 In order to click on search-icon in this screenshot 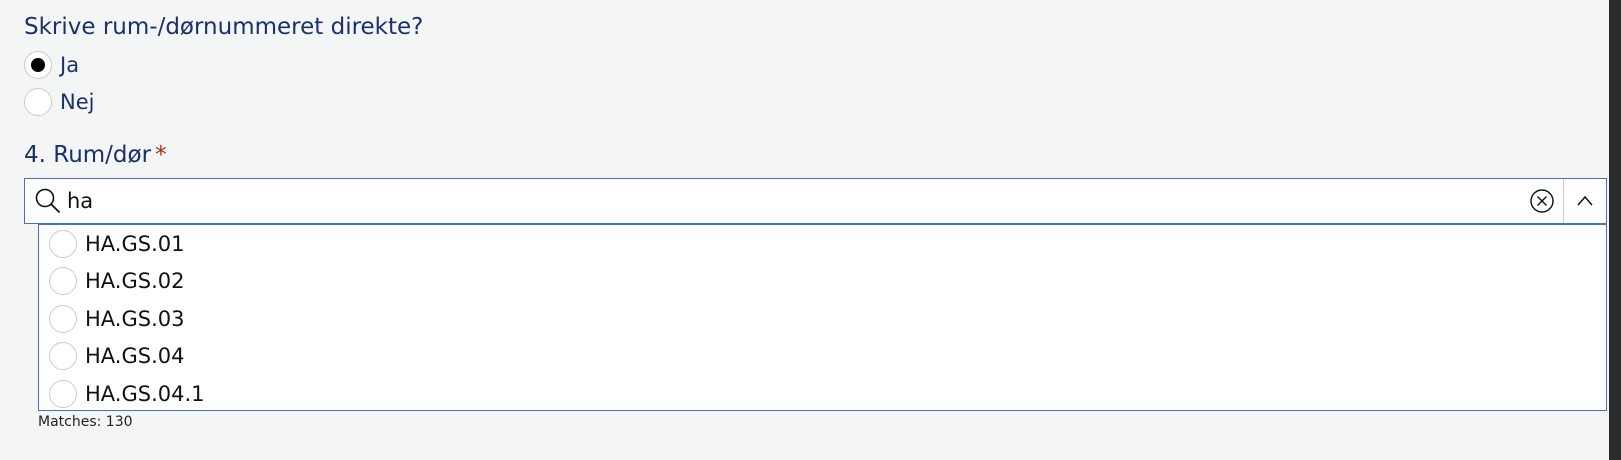, I will do `click(47, 200)`.